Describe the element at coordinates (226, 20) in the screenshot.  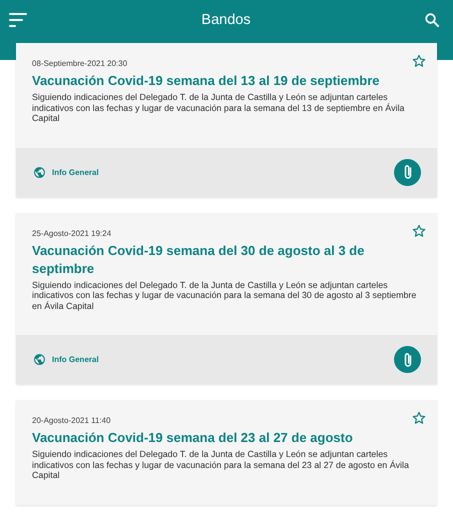
I see `app-title: Bandos` at that location.